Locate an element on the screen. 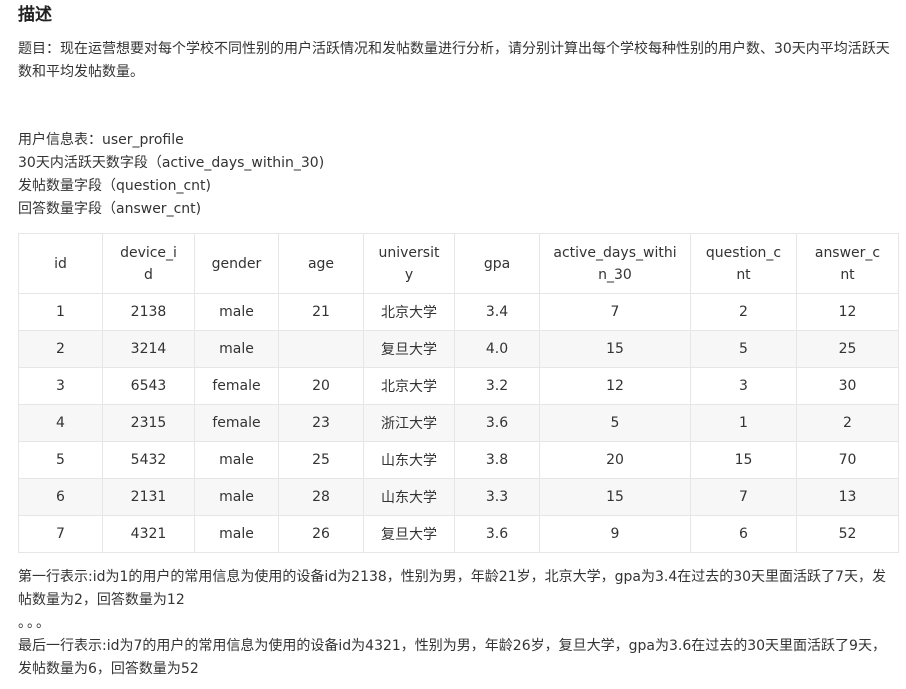 This screenshot has width=906, height=689. cell-device-id: 2315 is located at coordinates (148, 423).